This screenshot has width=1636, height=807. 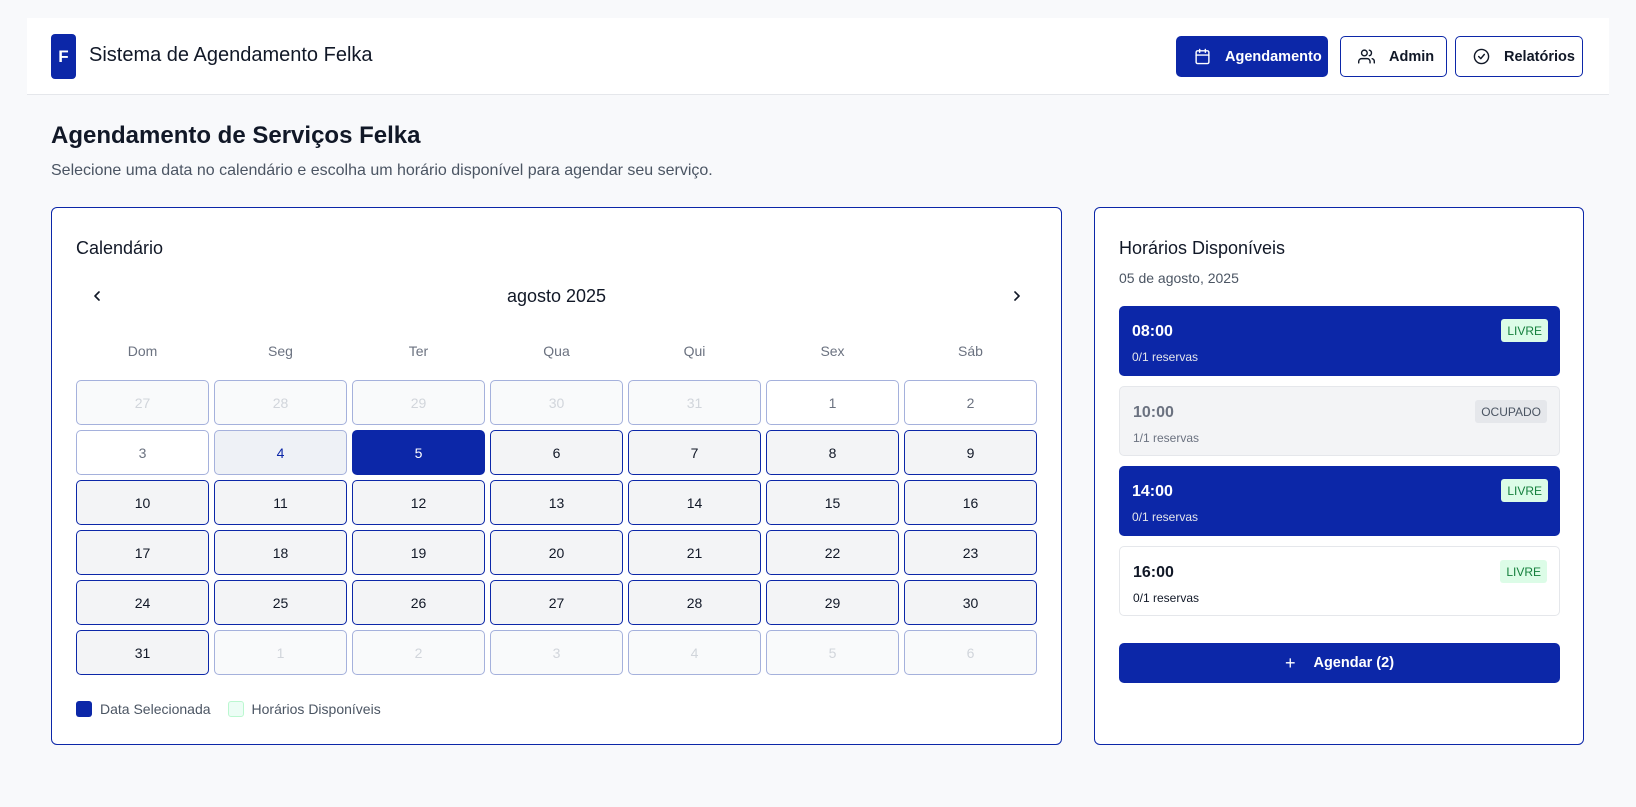 I want to click on users-icon, so click(x=1366, y=57).